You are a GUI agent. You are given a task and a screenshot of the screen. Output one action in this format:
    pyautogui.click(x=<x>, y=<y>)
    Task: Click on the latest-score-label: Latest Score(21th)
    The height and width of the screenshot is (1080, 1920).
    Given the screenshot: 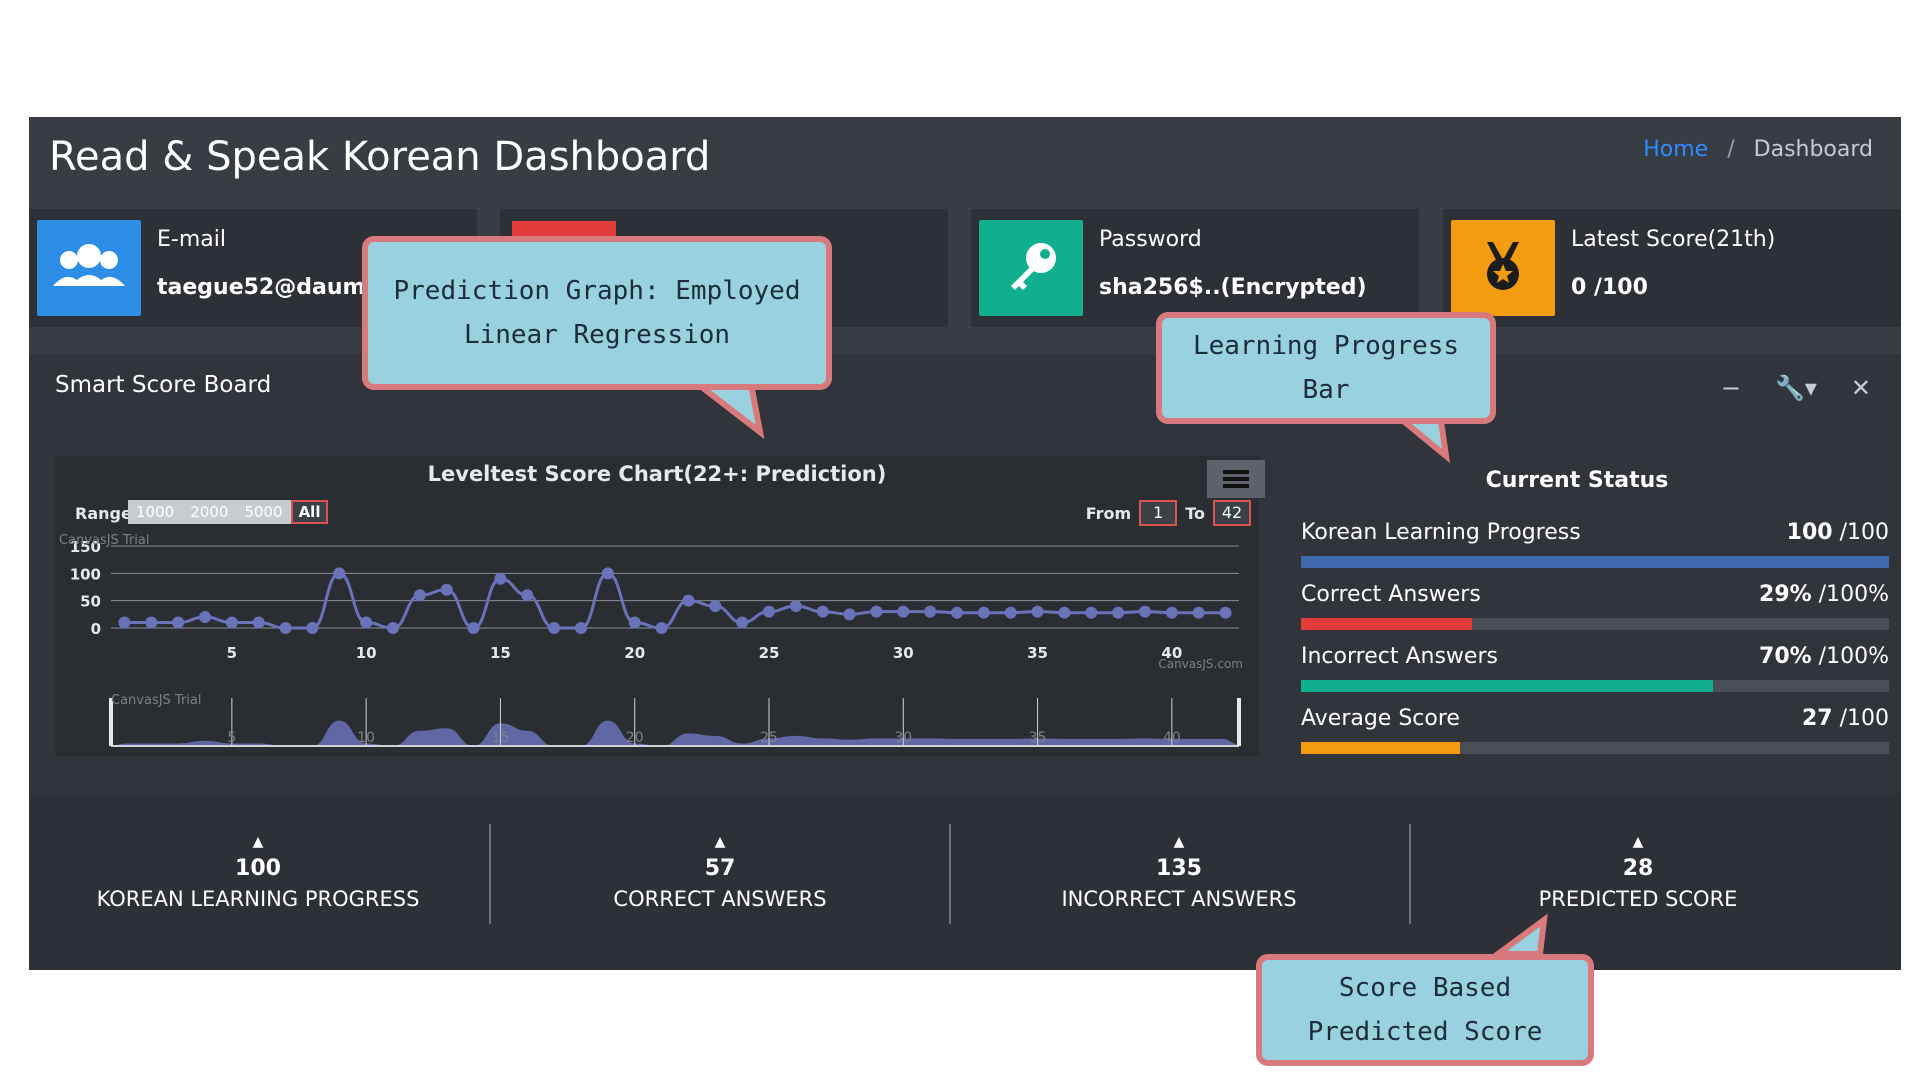 What is the action you would take?
    pyautogui.click(x=1673, y=239)
    